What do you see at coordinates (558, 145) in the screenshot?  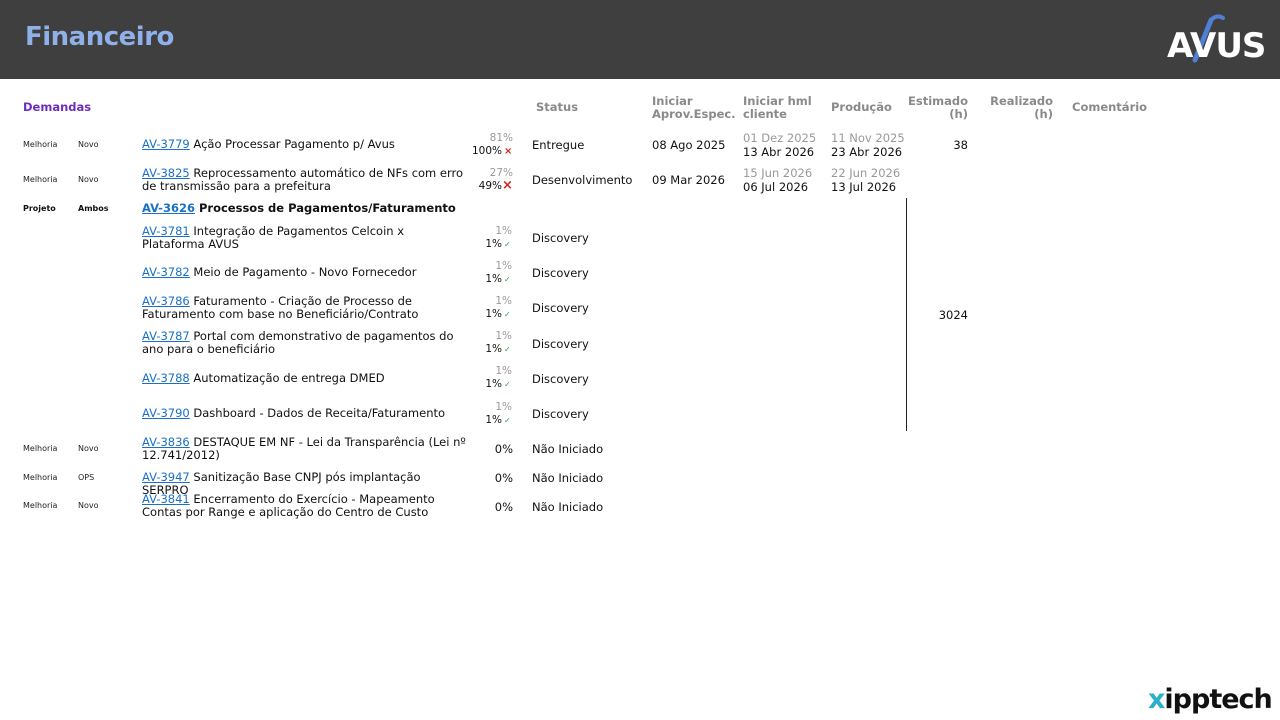 I see `status-text: Entregue` at bounding box center [558, 145].